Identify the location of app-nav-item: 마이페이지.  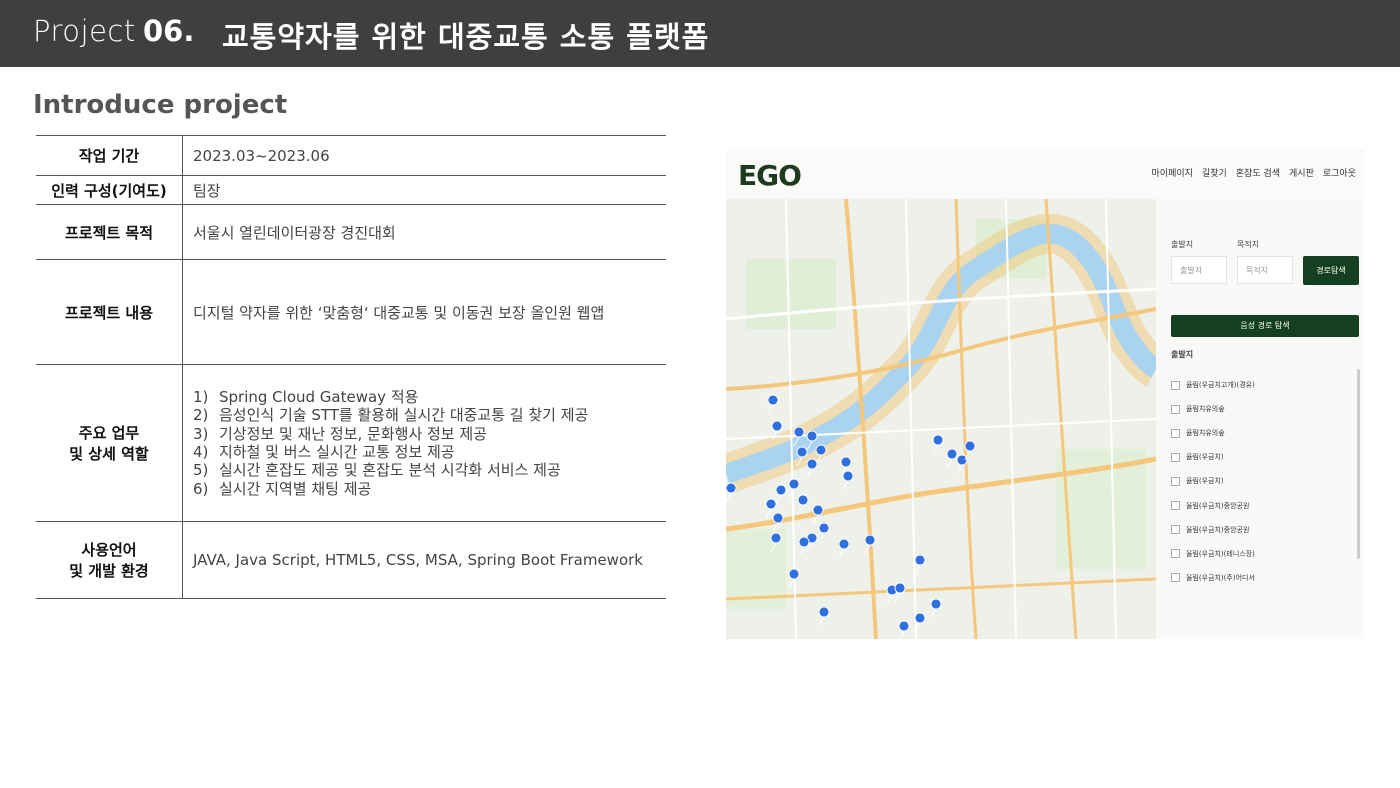
(1172, 174).